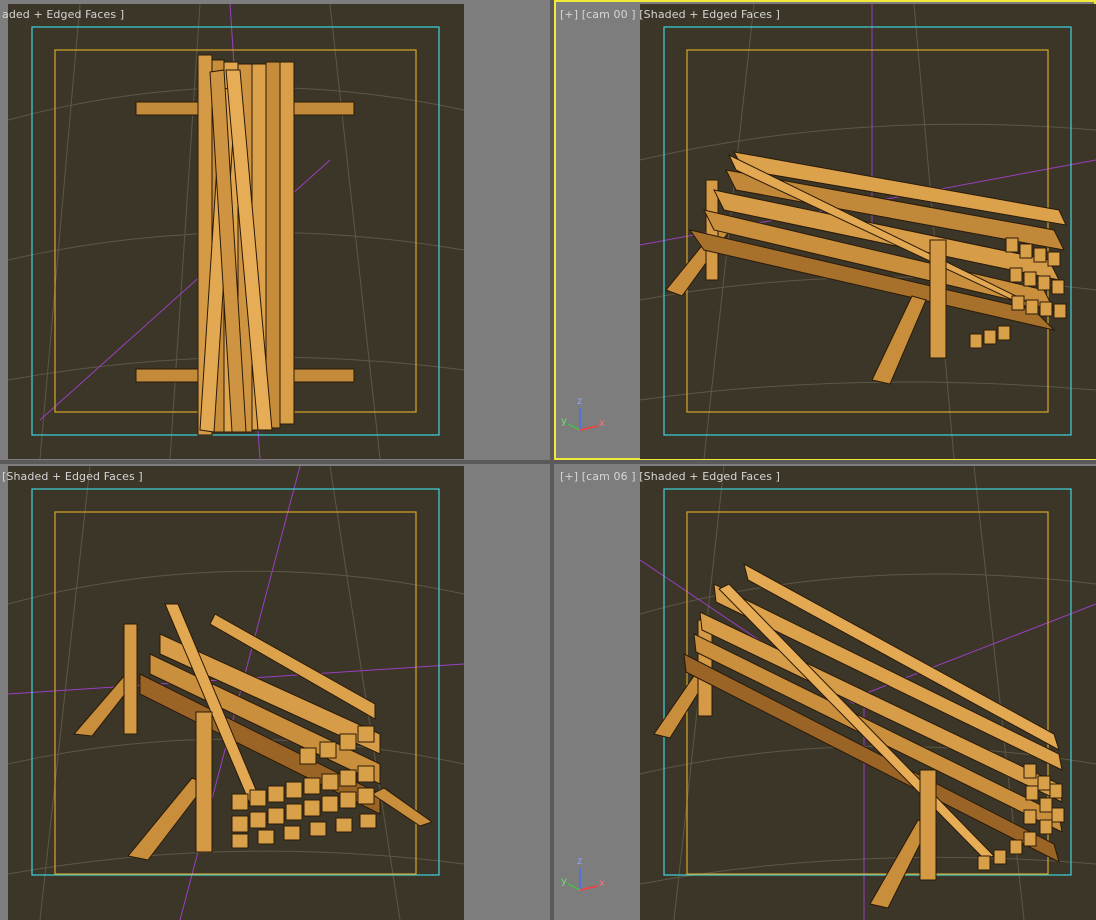  What do you see at coordinates (72, 476) in the screenshot?
I see `viewport-label: [Shaded + Edged Faces ]` at bounding box center [72, 476].